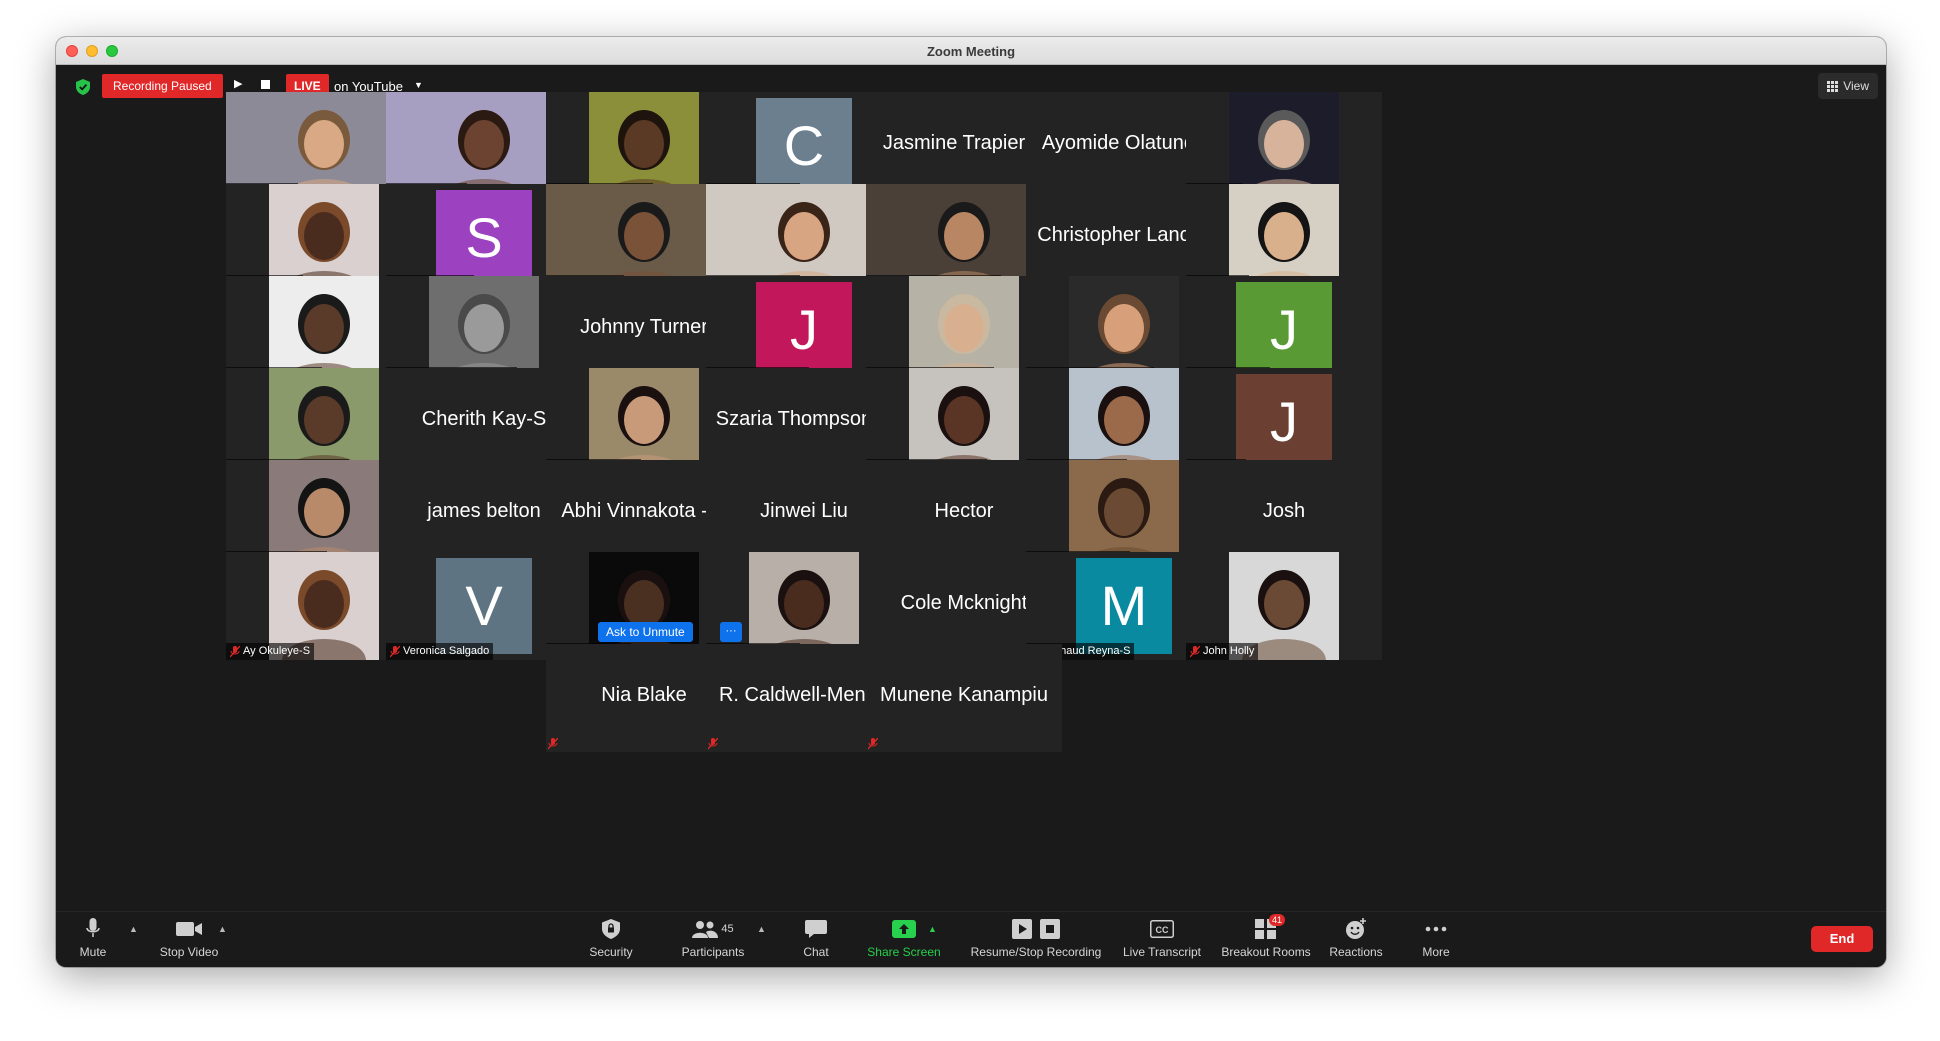 The height and width of the screenshot is (1041, 1940). What do you see at coordinates (727, 929) in the screenshot?
I see `participant-count: 45` at bounding box center [727, 929].